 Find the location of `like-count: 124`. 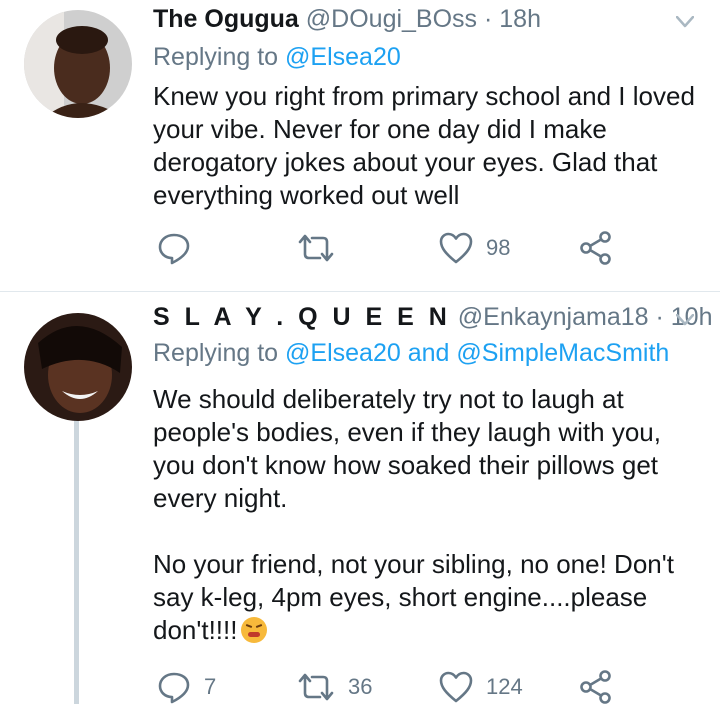

like-count: 124 is located at coordinates (504, 686).